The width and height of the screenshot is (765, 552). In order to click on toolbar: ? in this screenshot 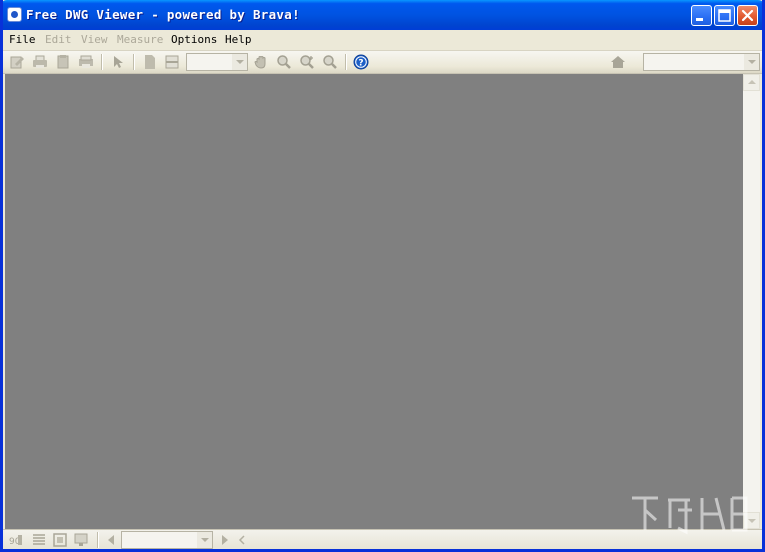, I will do `click(382, 62)`.